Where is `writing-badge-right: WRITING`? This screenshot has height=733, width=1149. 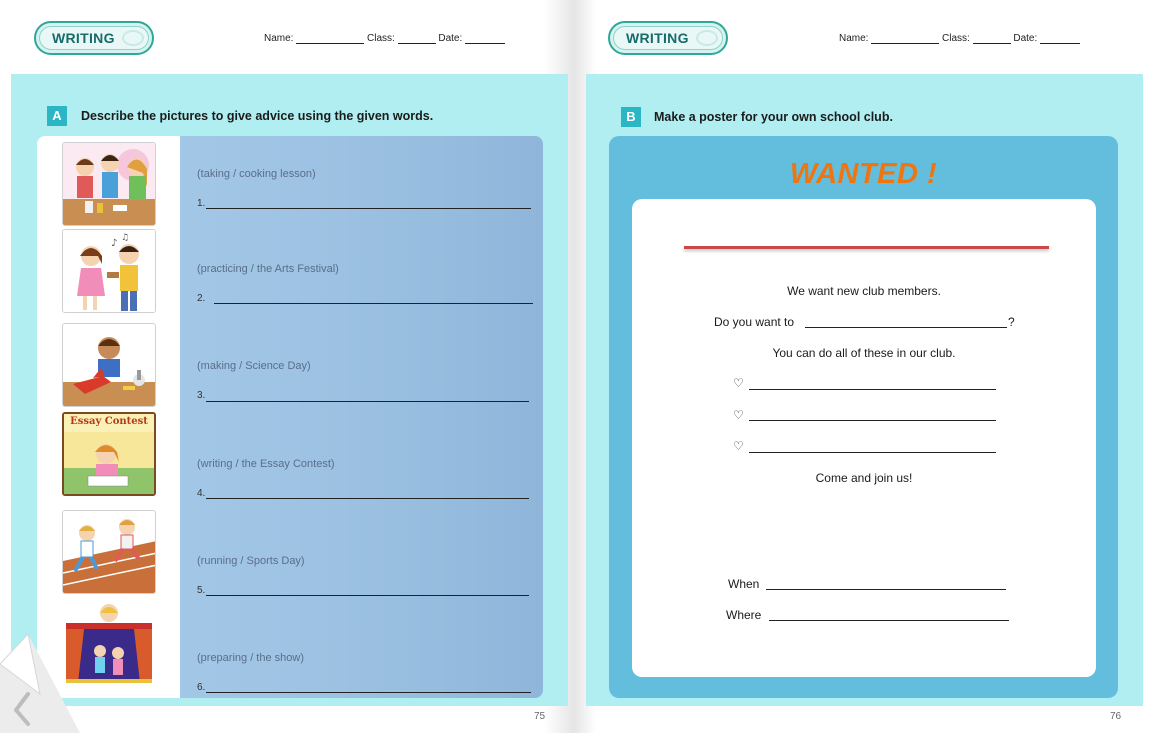 writing-badge-right: WRITING is located at coordinates (668, 38).